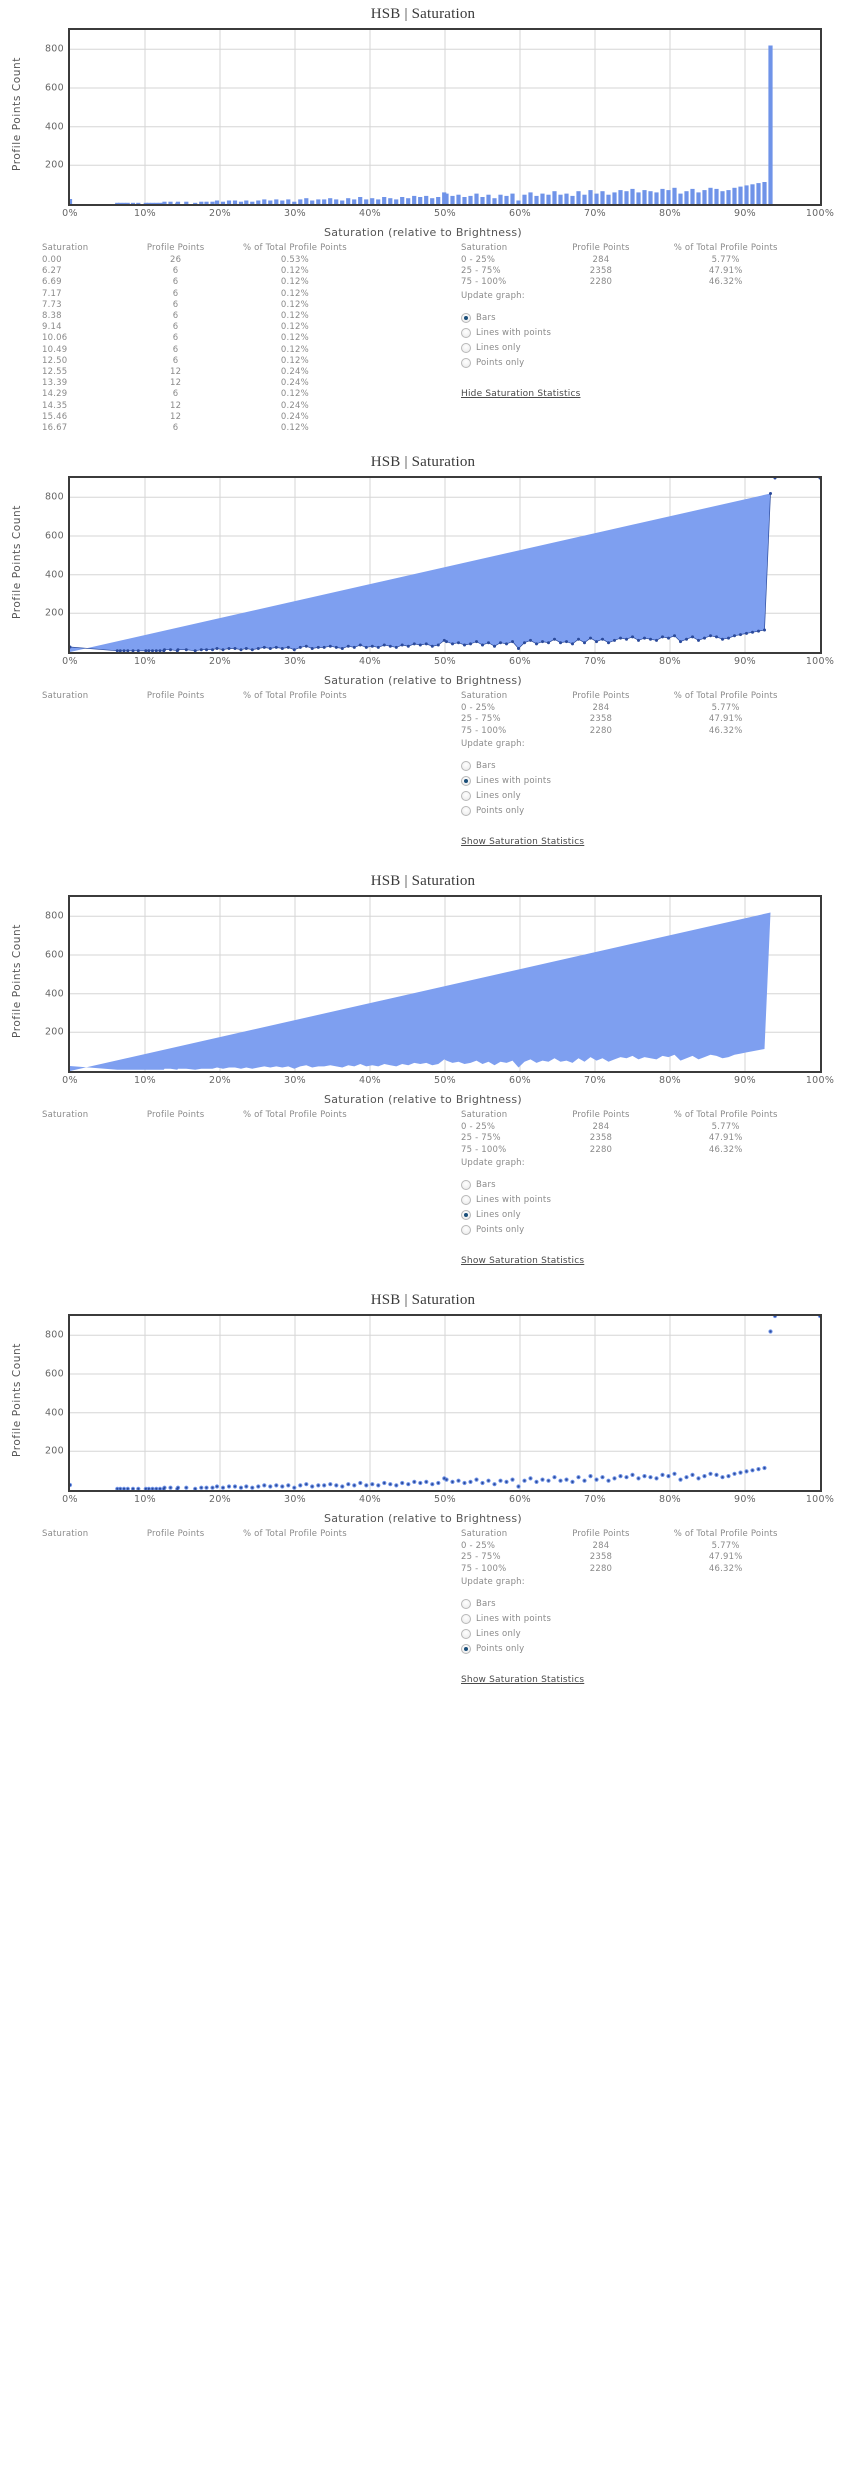 The width and height of the screenshot is (846, 2474). What do you see at coordinates (201, 417) in the screenshot?
I see `table-row: 15.46 12 0.24%` at bounding box center [201, 417].